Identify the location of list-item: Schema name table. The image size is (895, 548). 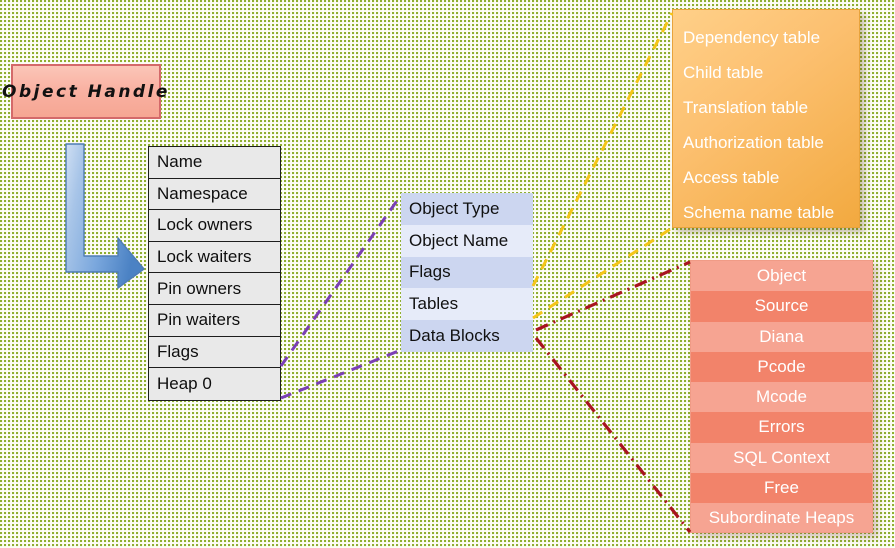
(759, 212).